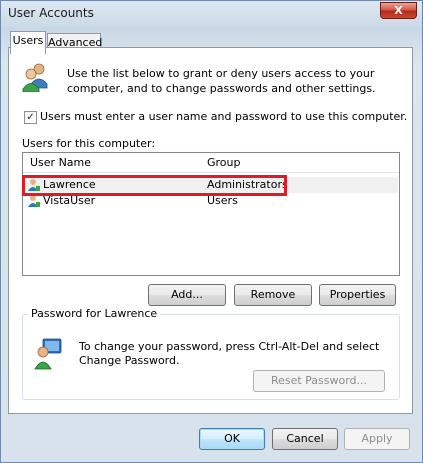  I want to click on tab-users-label: Users, so click(28, 40).